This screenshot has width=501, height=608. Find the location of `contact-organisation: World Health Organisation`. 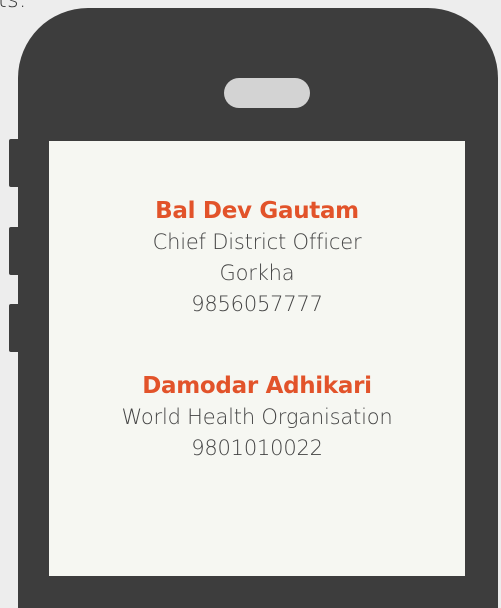

contact-organisation: World Health Organisation is located at coordinates (257, 417).